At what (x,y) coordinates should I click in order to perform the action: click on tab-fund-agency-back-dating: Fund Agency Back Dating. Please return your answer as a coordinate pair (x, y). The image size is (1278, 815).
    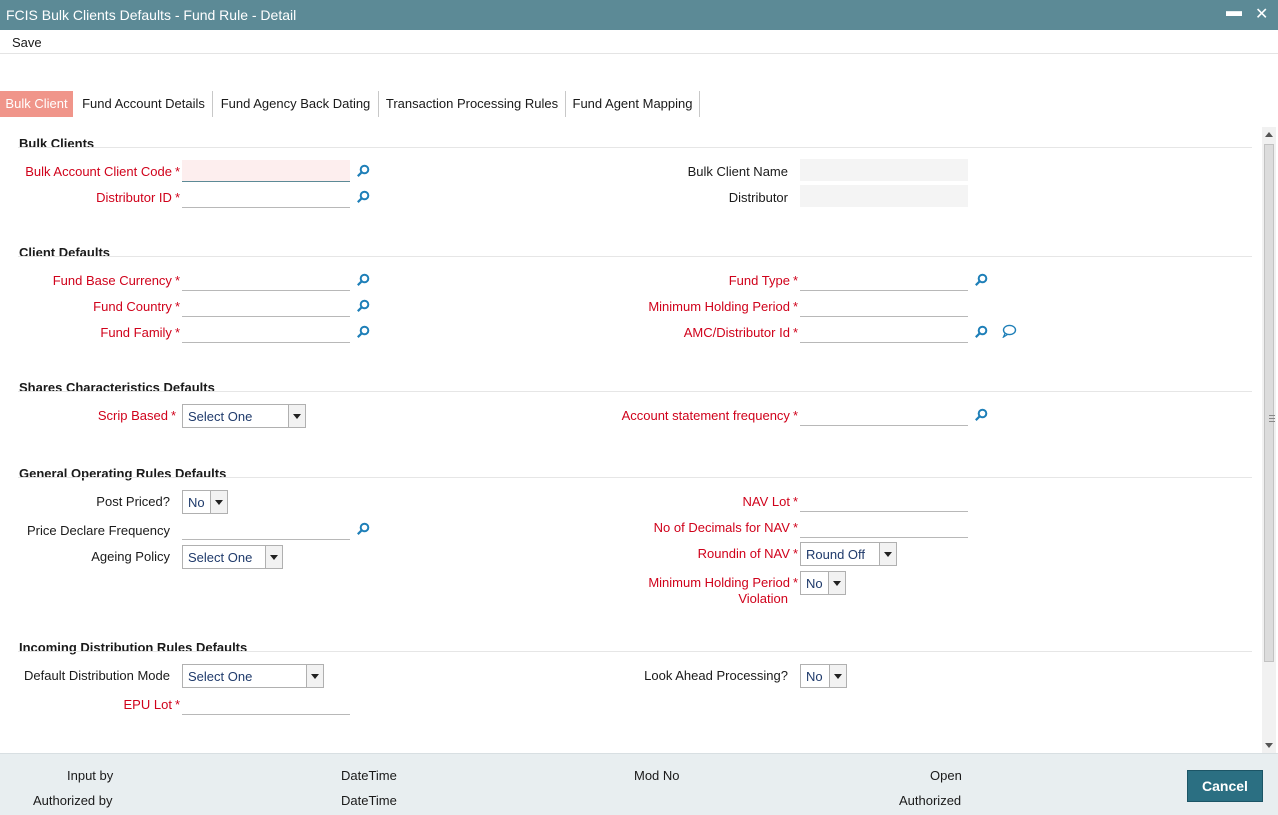
    Looking at the image, I should click on (296, 104).